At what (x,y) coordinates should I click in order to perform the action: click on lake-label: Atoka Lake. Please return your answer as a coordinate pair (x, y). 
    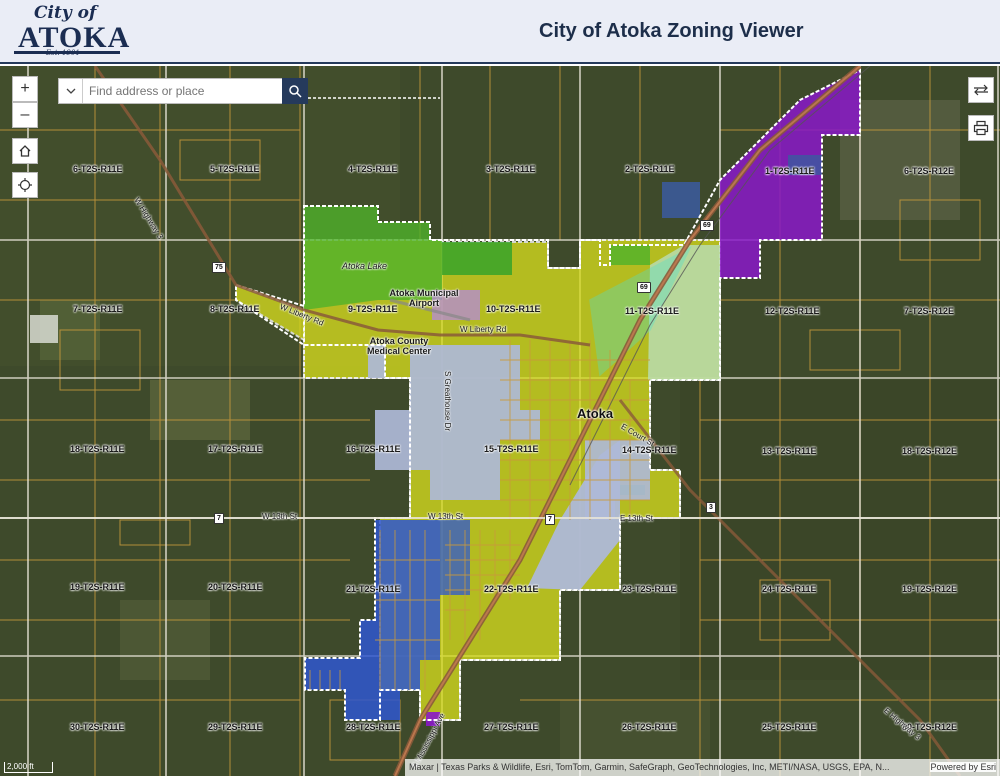
    Looking at the image, I should click on (365, 266).